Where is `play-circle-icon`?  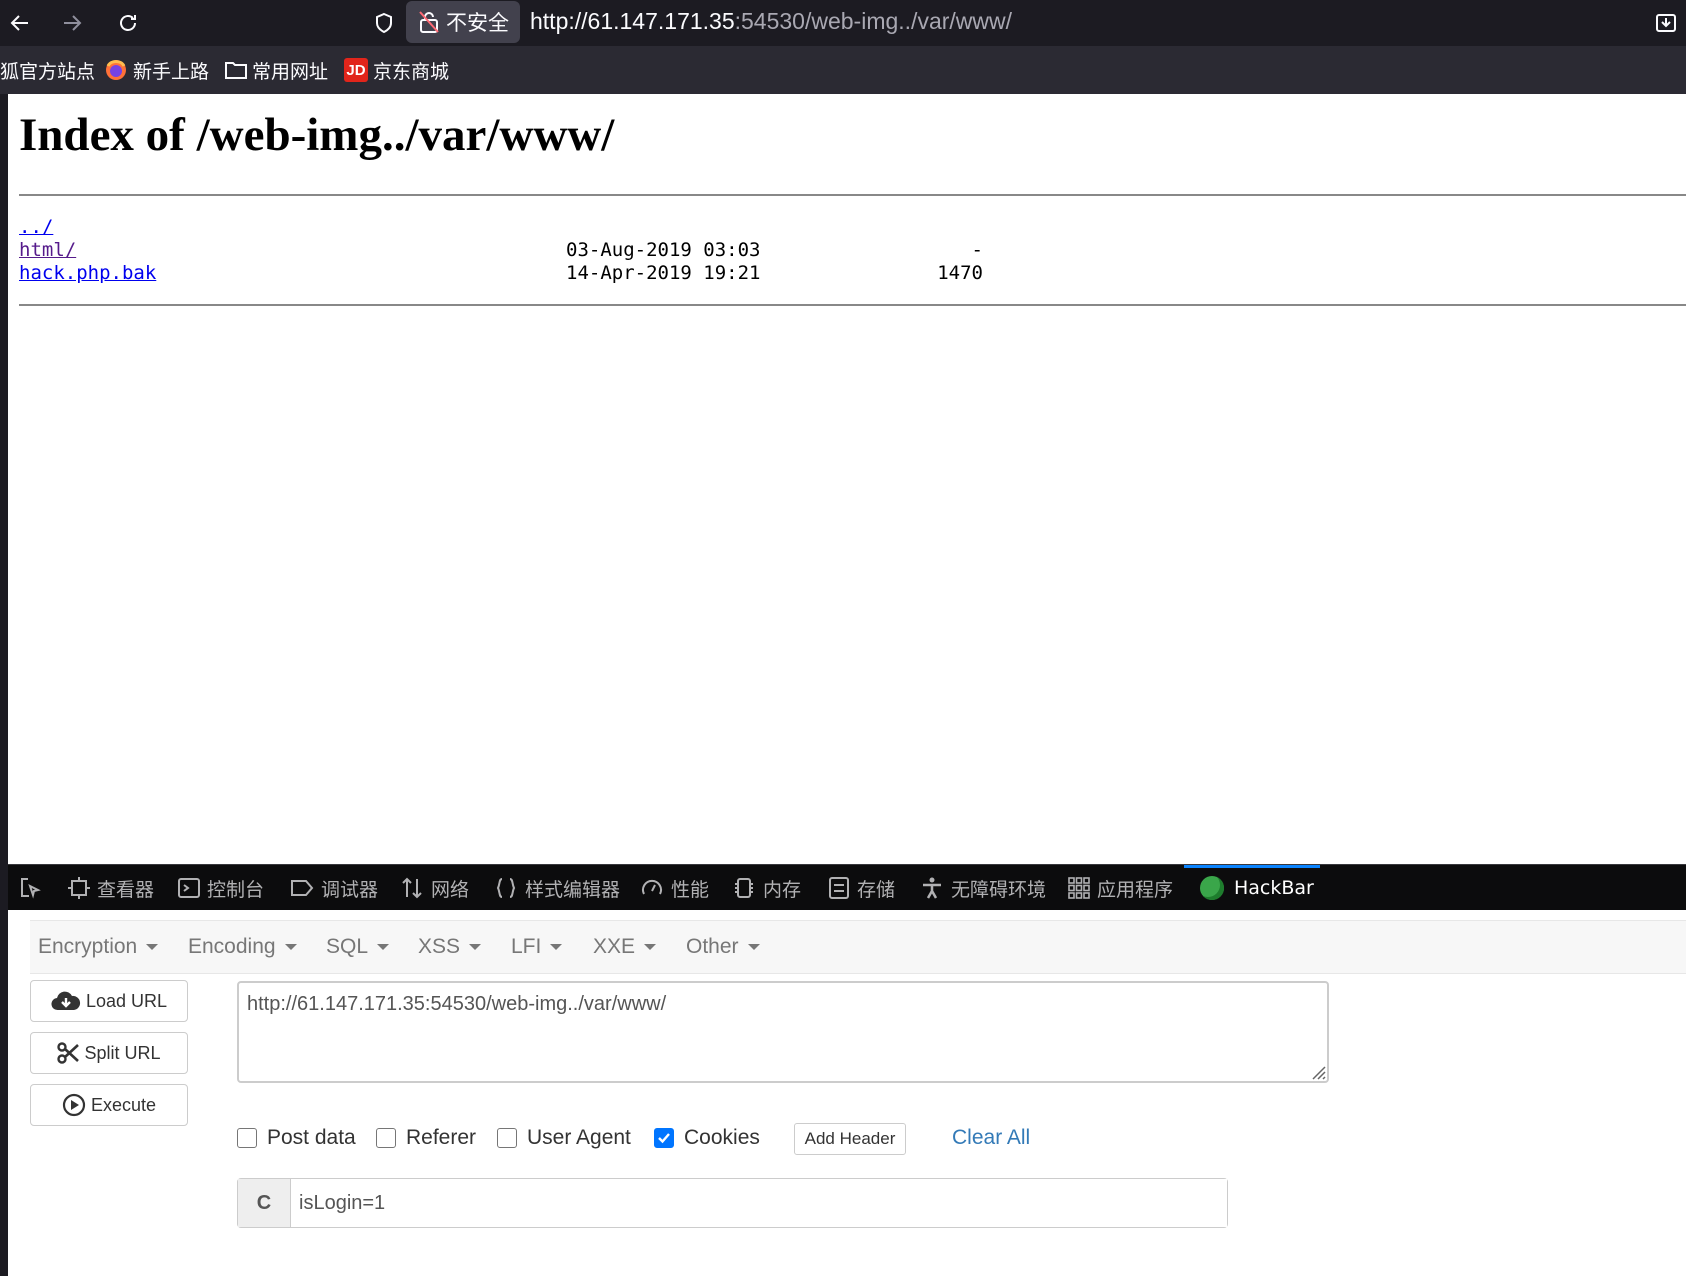 play-circle-icon is located at coordinates (74, 1105).